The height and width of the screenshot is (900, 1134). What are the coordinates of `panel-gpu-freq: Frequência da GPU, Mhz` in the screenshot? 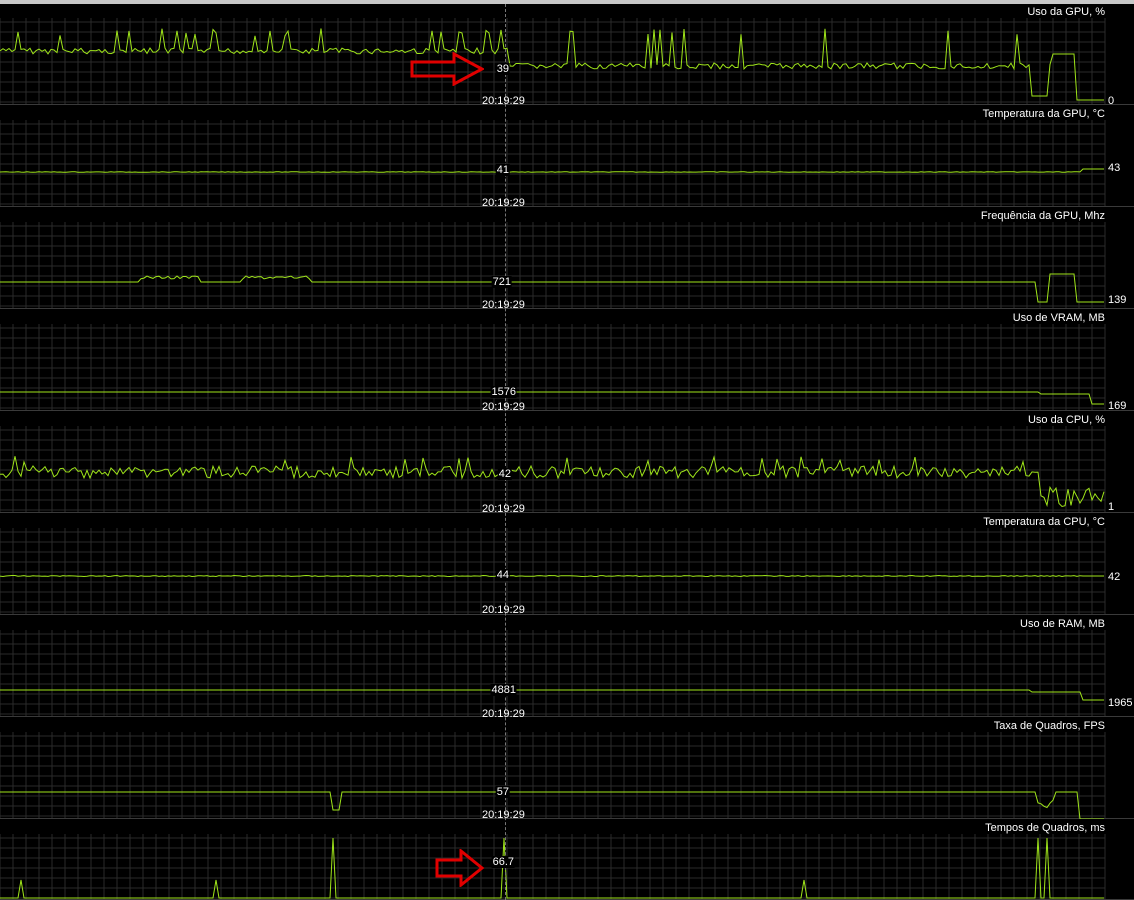 It's located at (567, 258).